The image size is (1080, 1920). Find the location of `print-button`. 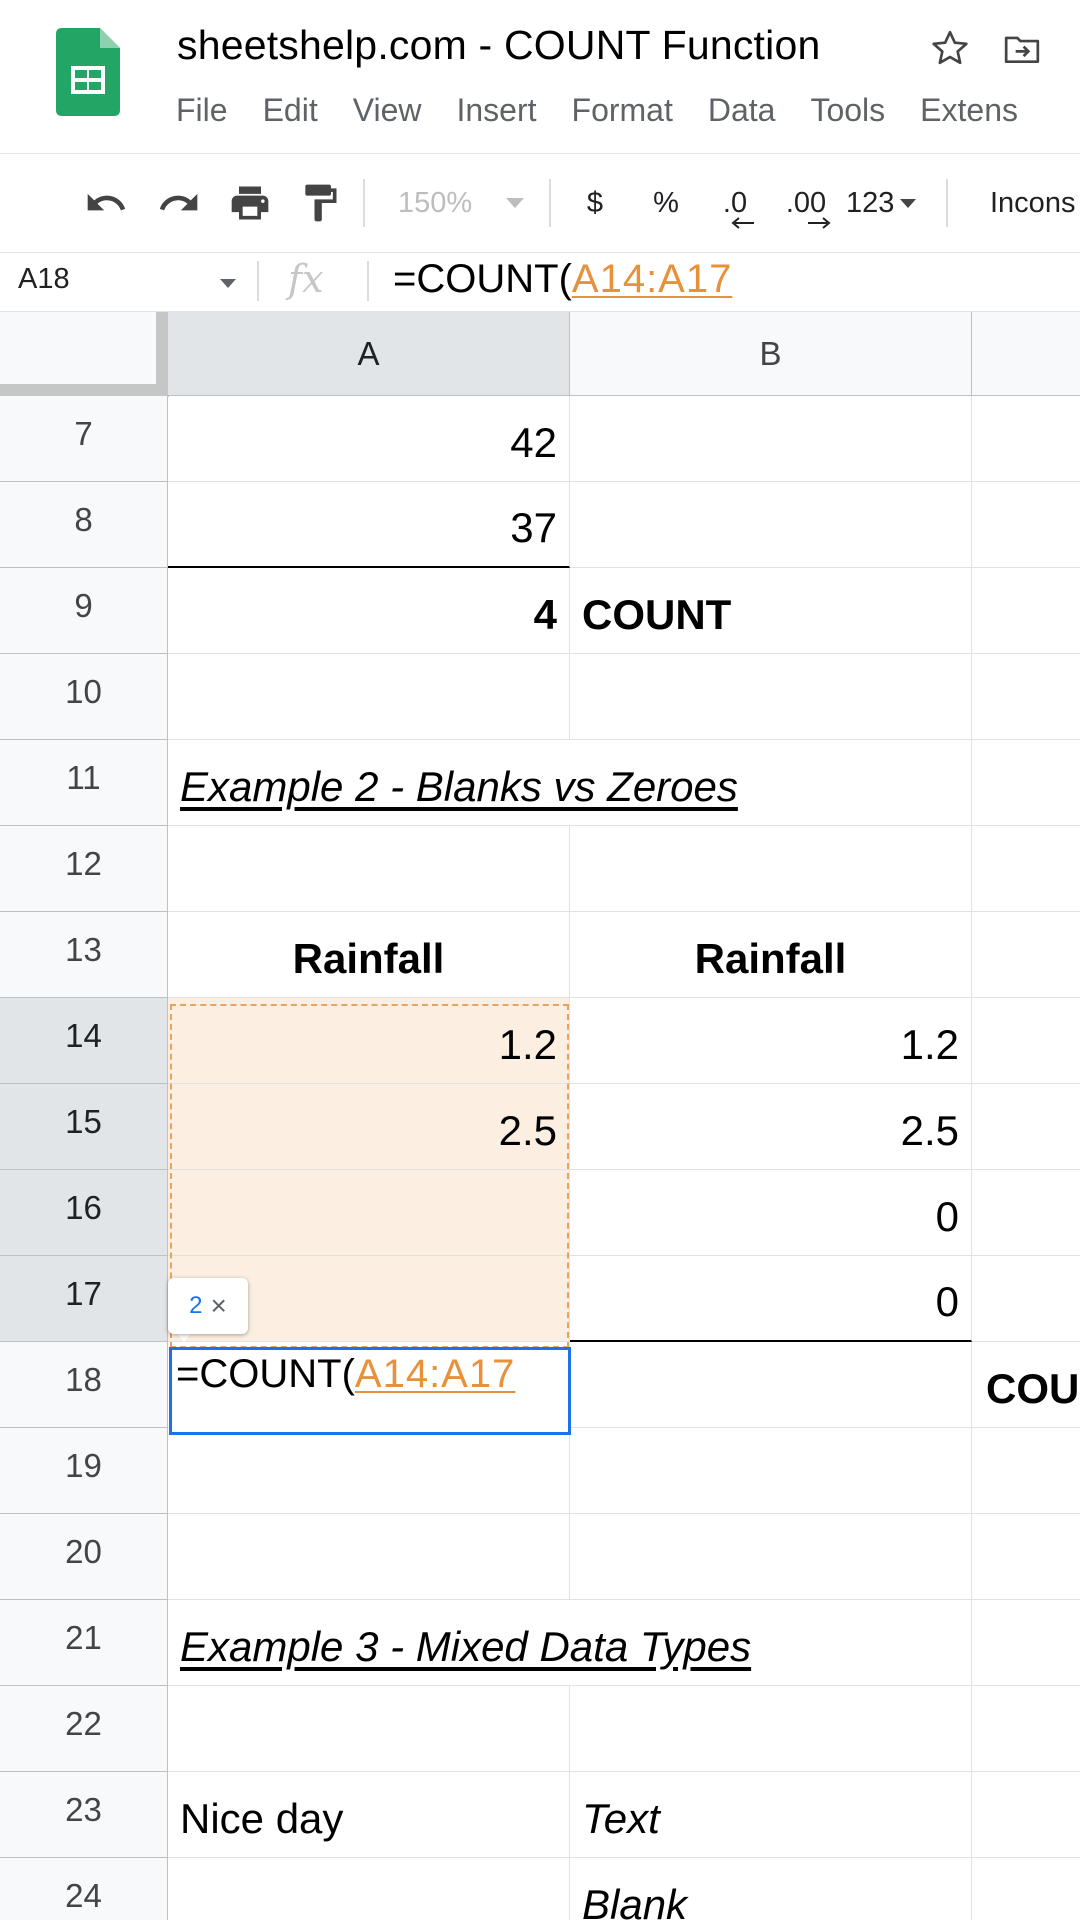

print-button is located at coordinates (250, 203).